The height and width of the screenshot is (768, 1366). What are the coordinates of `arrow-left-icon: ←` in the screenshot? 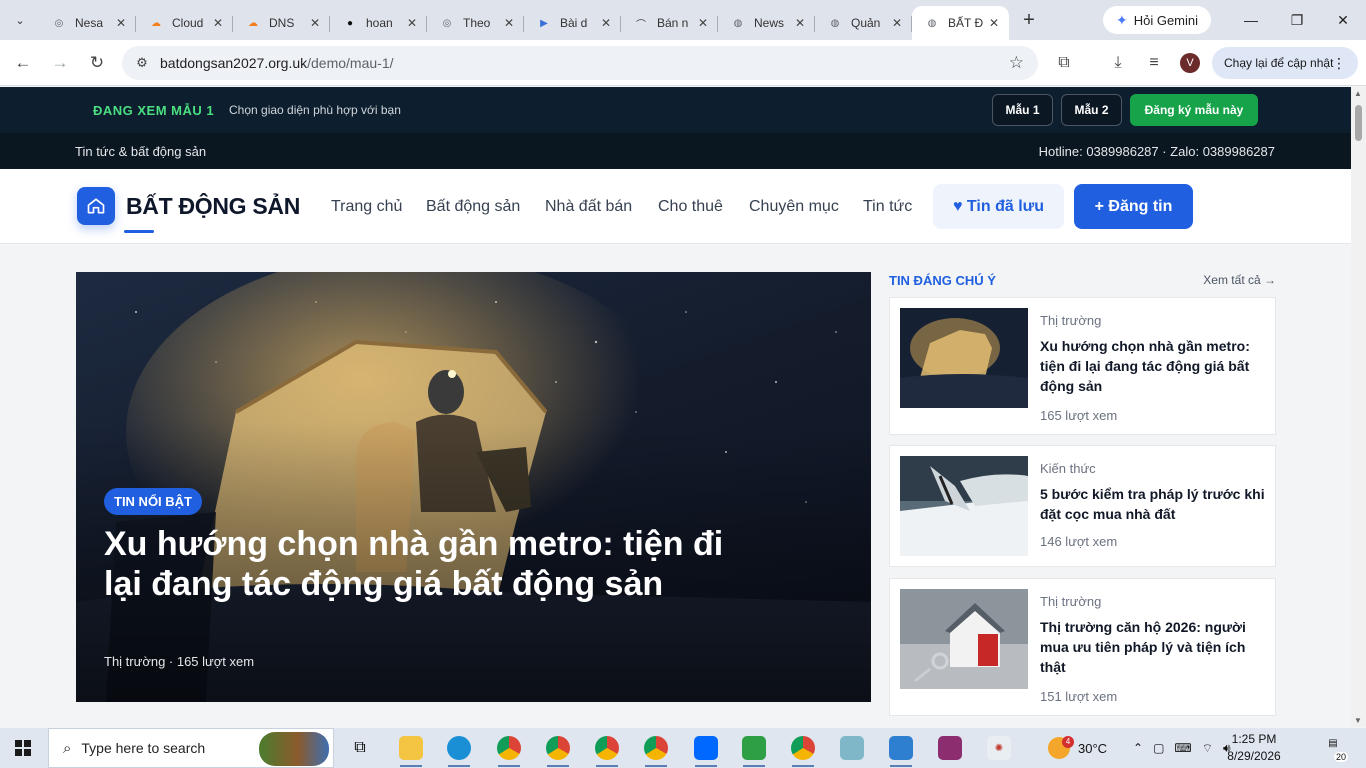 It's located at (23, 62).